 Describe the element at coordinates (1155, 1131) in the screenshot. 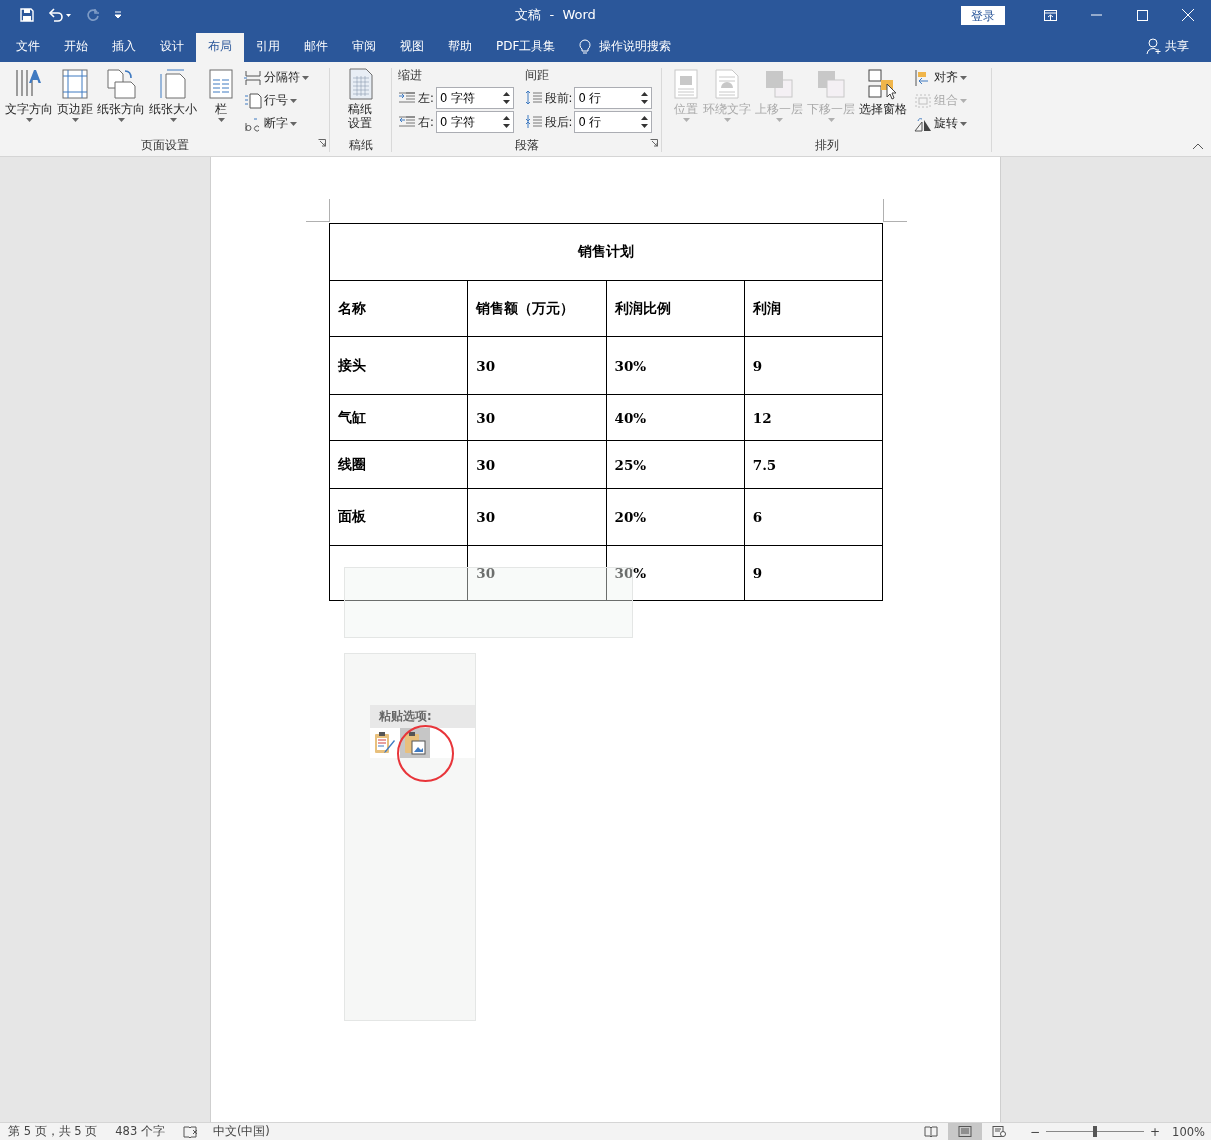

I see `zoom-in-button: +` at that location.